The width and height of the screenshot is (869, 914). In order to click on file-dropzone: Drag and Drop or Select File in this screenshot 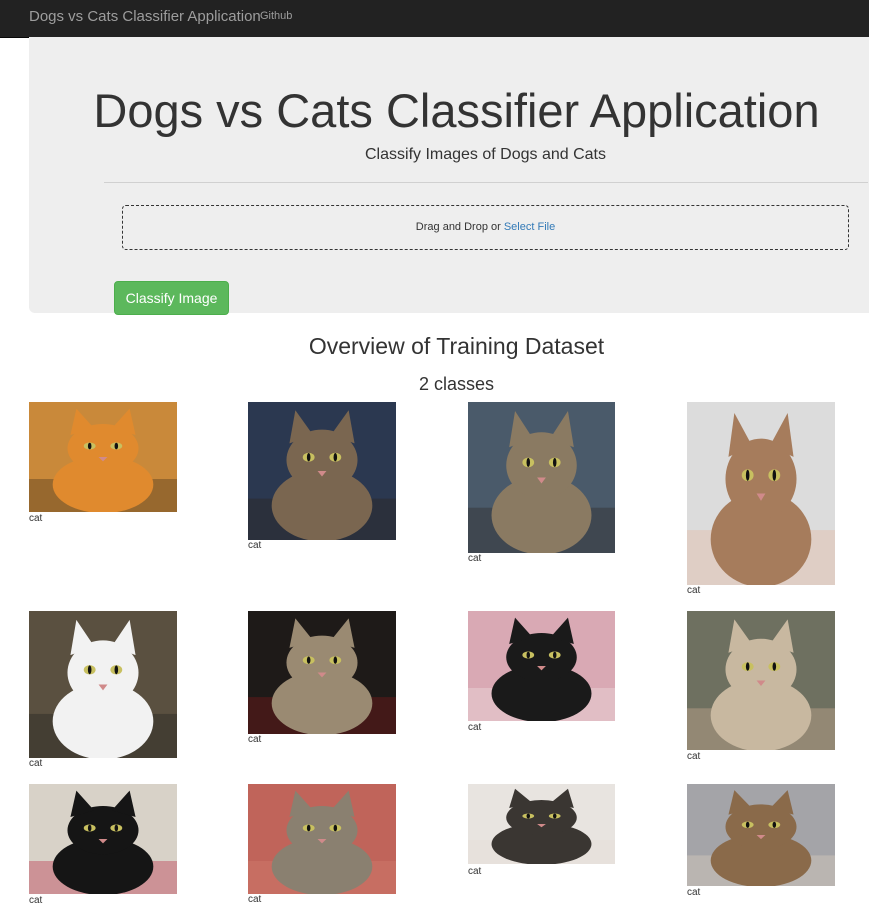, I will do `click(485, 227)`.